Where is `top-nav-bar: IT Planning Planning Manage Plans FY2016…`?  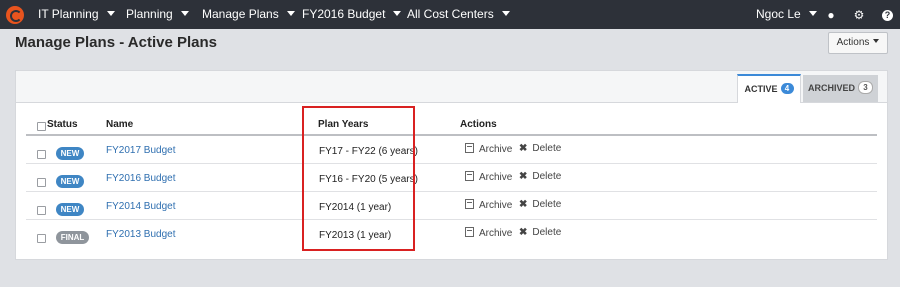
top-nav-bar: IT Planning Planning Manage Plans FY2016… is located at coordinates (450, 14).